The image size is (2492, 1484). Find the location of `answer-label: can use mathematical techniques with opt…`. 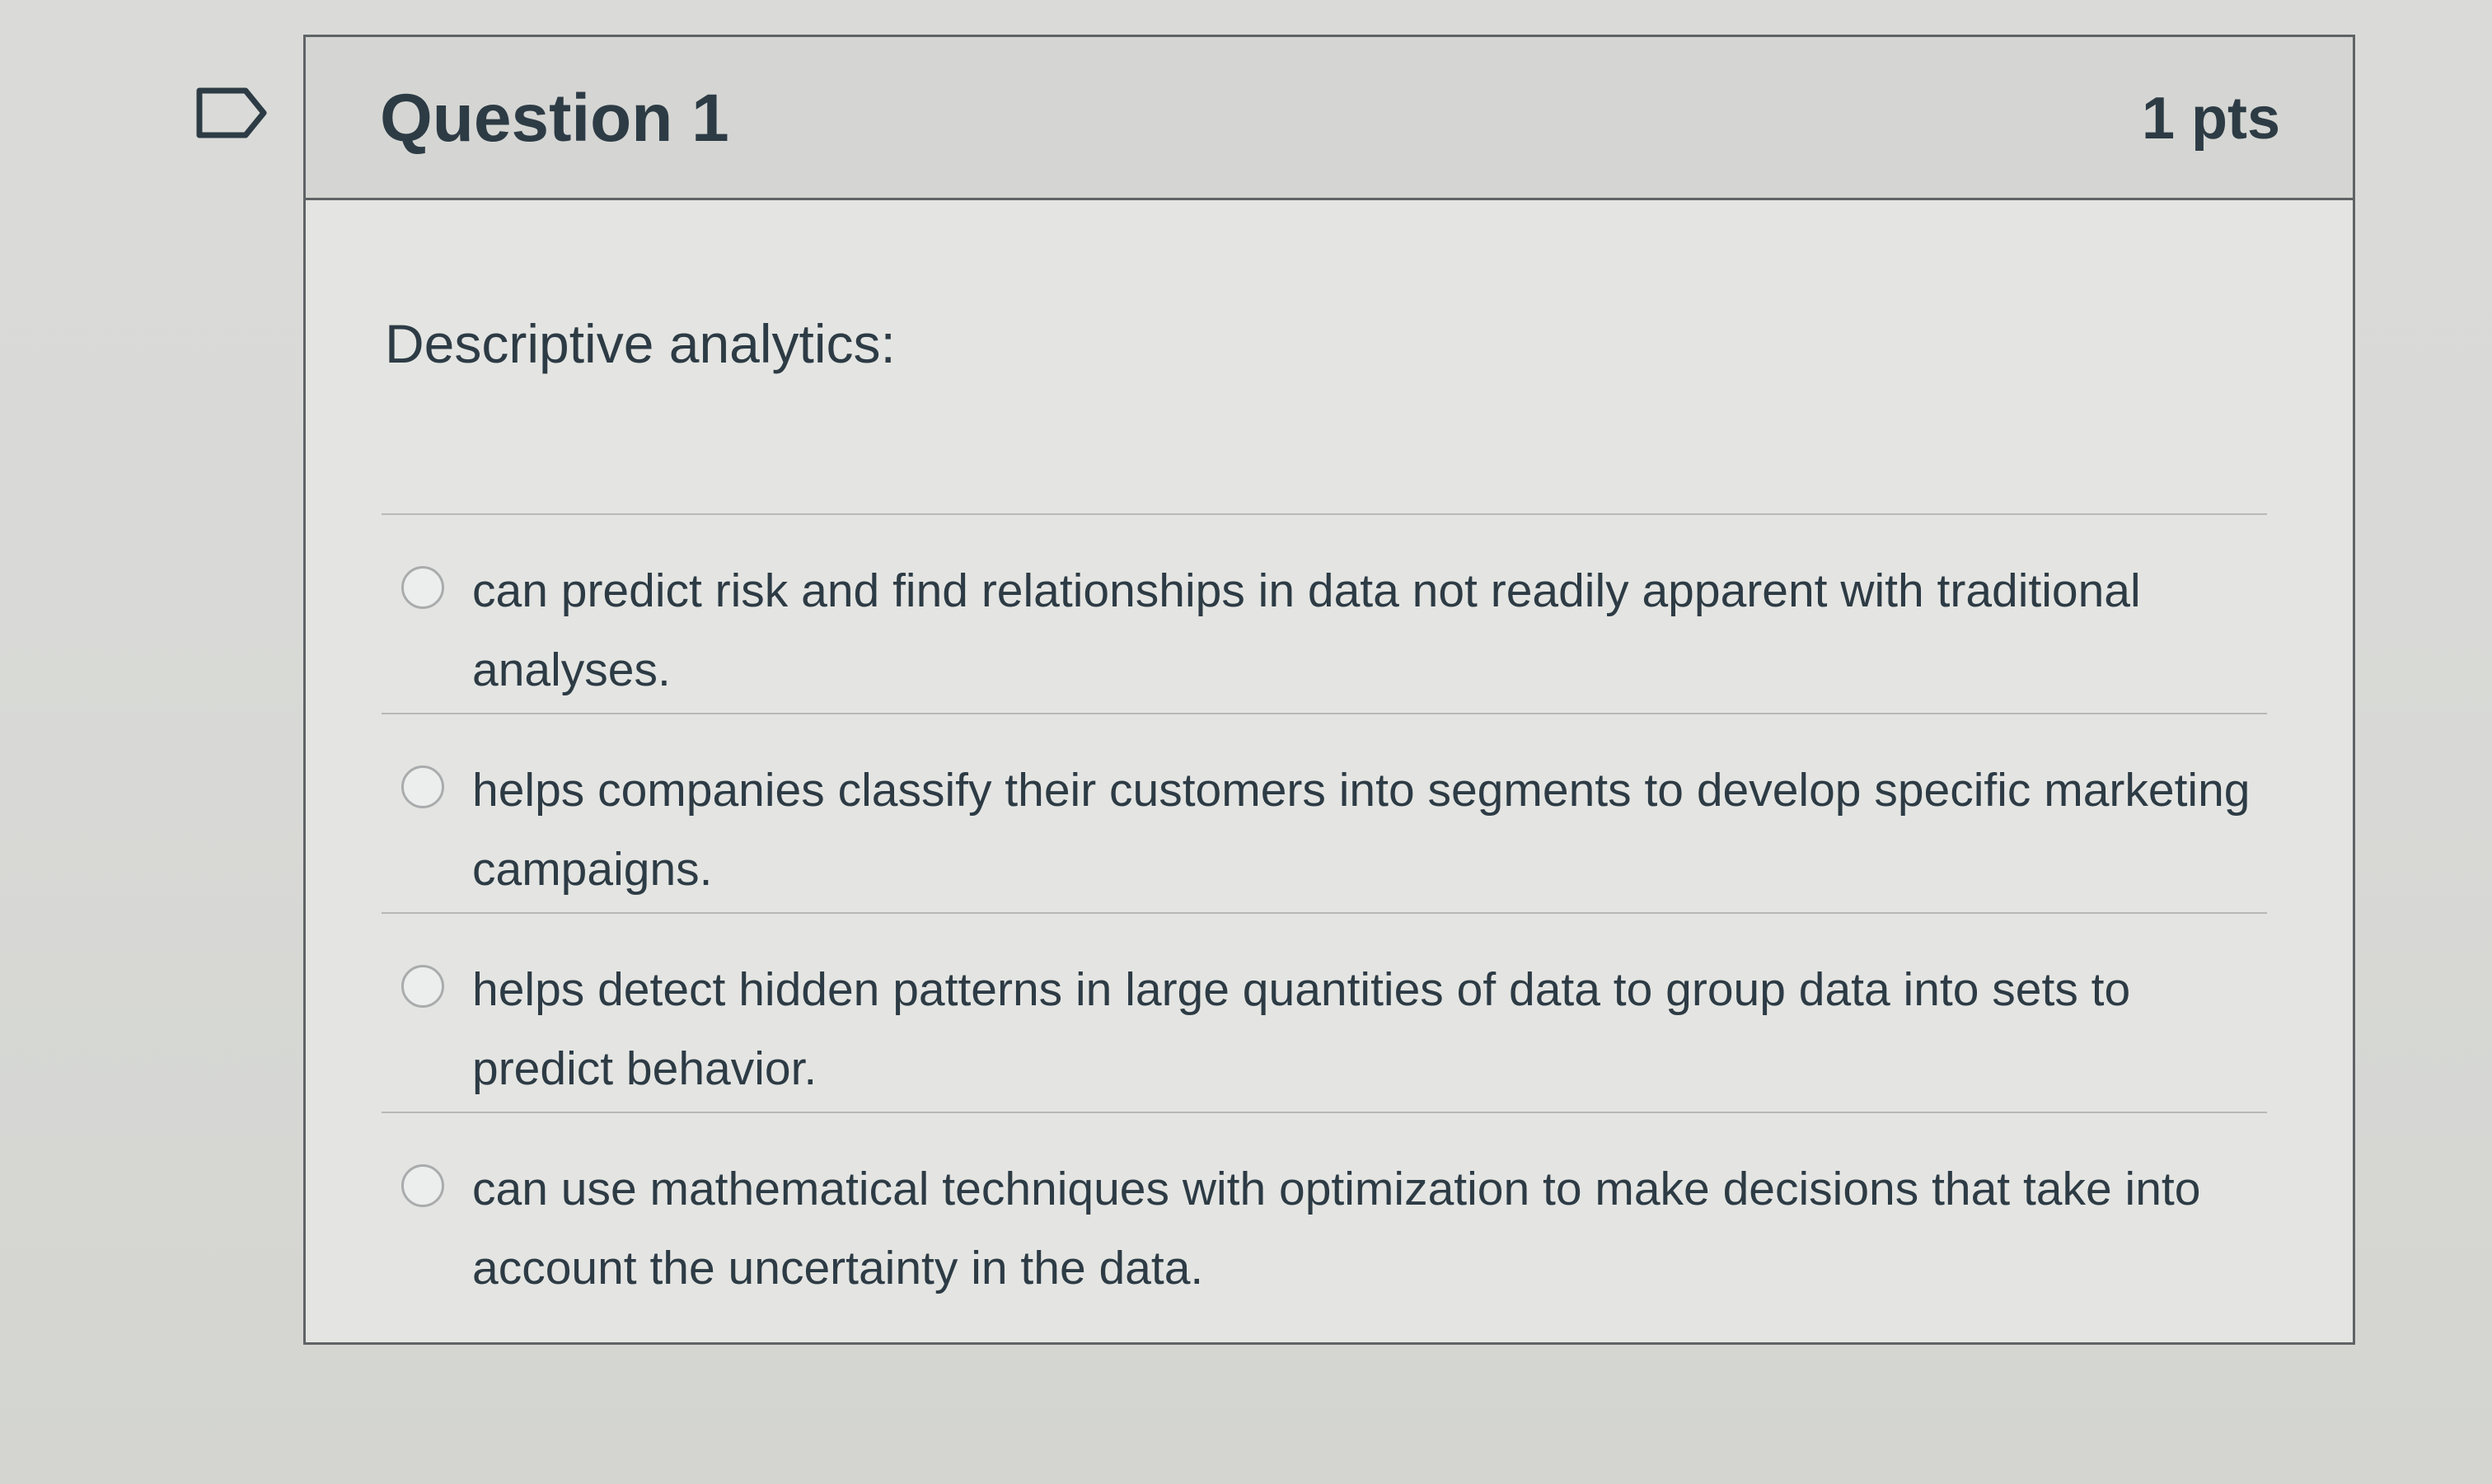

answer-label: can use mathematical techniques with opt… is located at coordinates (1366, 1229).